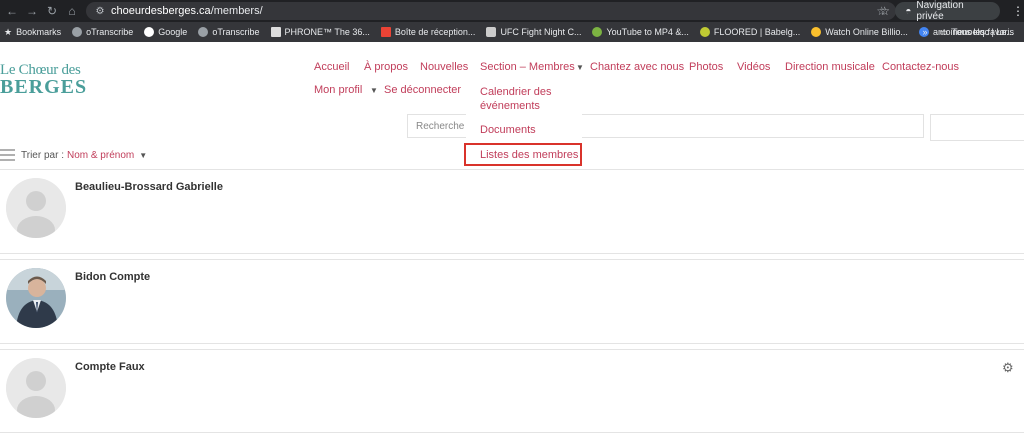 This screenshot has width=1024, height=434. Describe the element at coordinates (924, 32) in the screenshot. I see `more-bookmarks-icon: »` at that location.